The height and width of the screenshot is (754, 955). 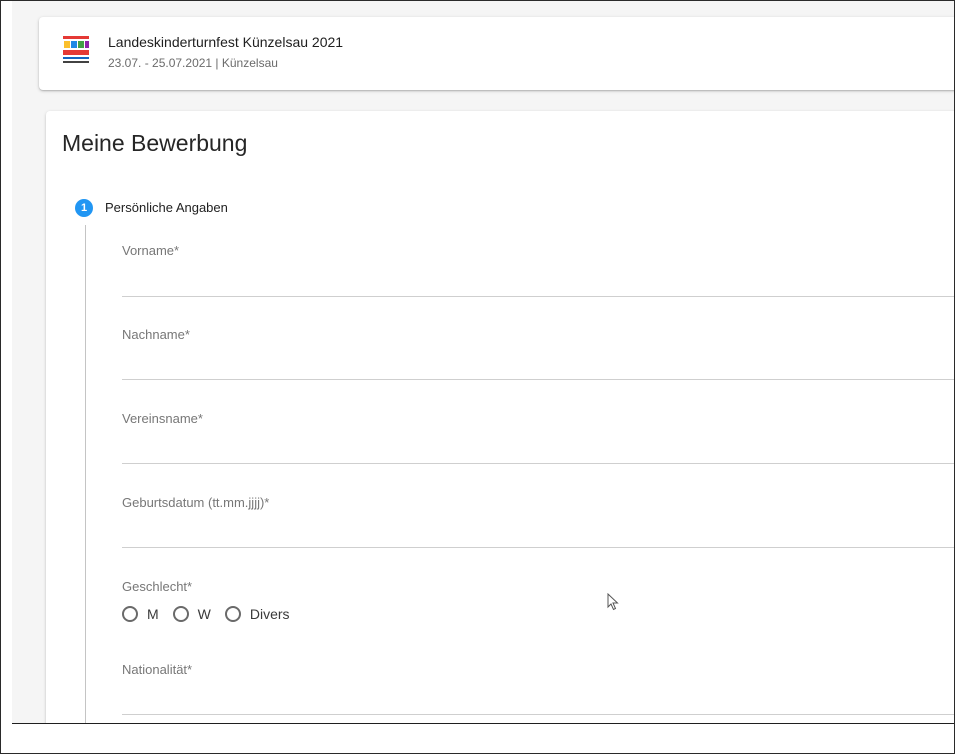 What do you see at coordinates (213, 614) in the screenshot?
I see `geschlecht-radio-group: M W Divers` at bounding box center [213, 614].